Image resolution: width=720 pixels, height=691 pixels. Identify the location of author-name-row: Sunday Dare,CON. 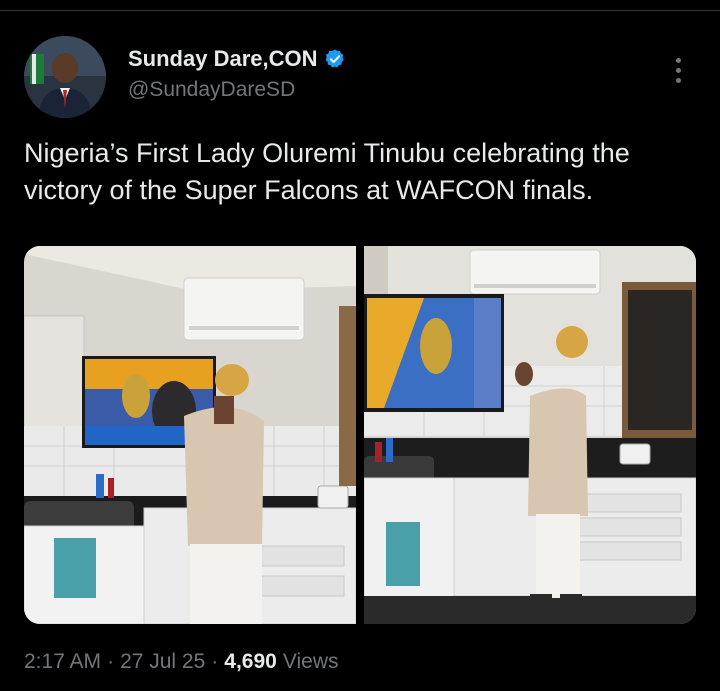
(237, 59).